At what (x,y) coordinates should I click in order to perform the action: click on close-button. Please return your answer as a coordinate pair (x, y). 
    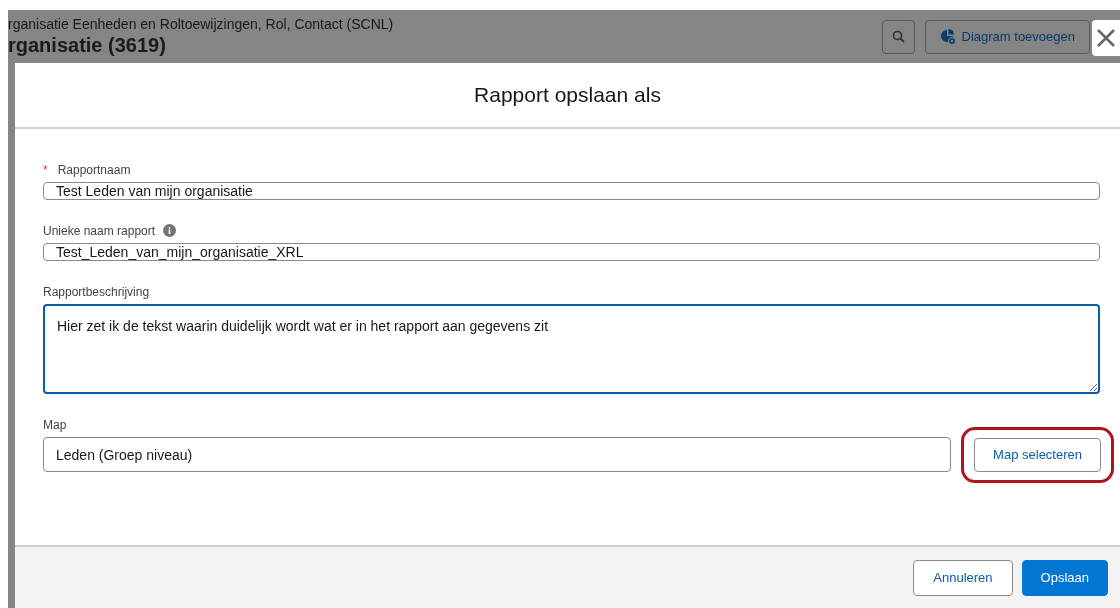
    Looking at the image, I should click on (1106, 38).